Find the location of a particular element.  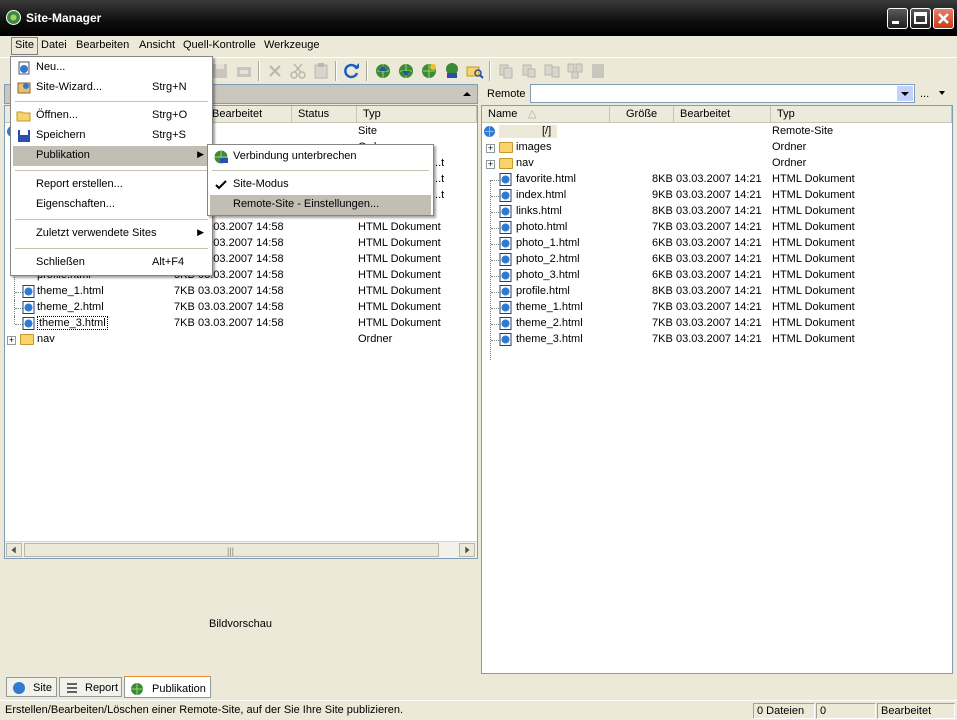

globe-download-icon is located at coordinates (406, 71).